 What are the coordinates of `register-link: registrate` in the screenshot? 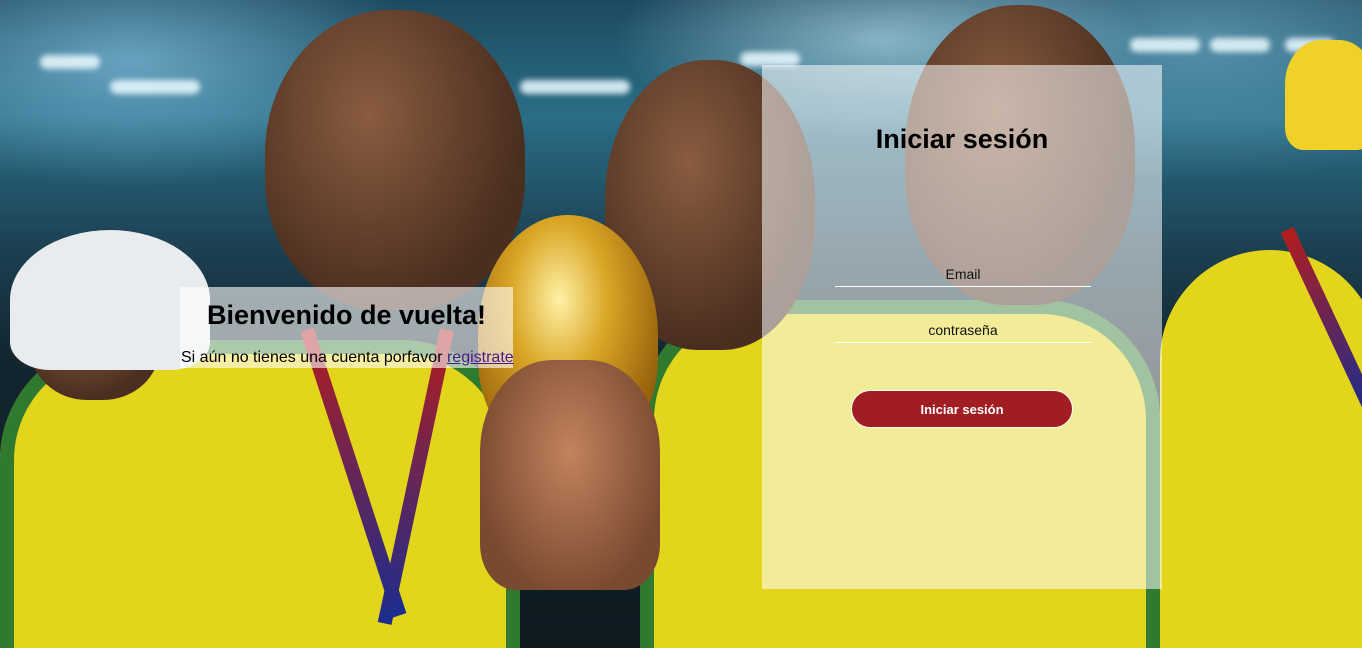 It's located at (480, 357).